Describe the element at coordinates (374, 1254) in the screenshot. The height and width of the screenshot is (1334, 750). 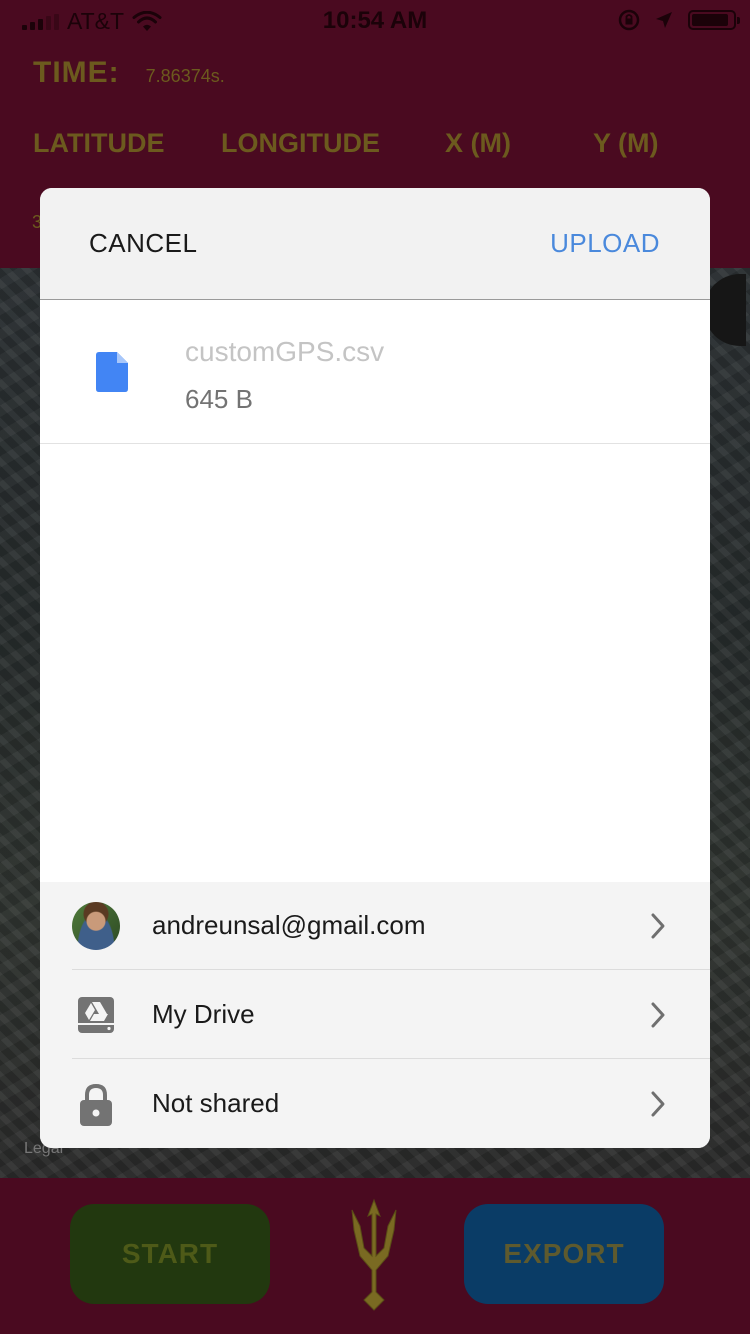
I see `pitchfork-logo-icon` at that location.